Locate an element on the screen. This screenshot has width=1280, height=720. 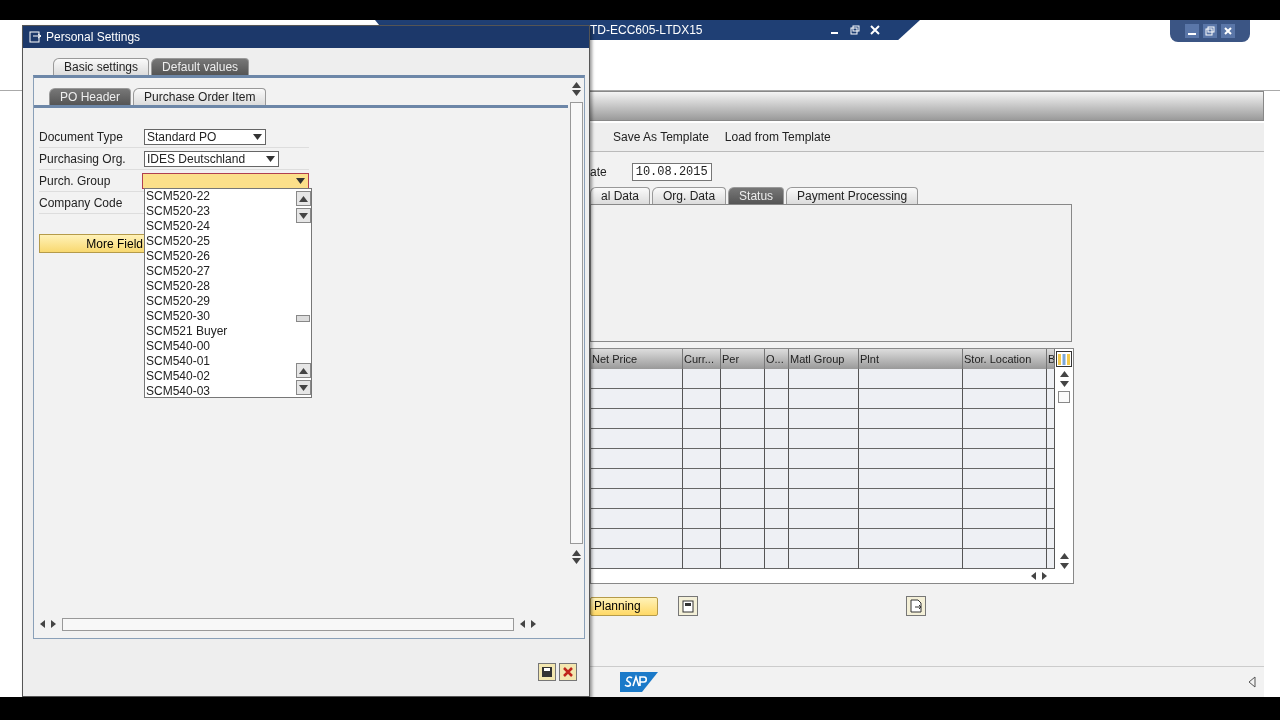
list-item: SCM540-00 is located at coordinates (220, 346).